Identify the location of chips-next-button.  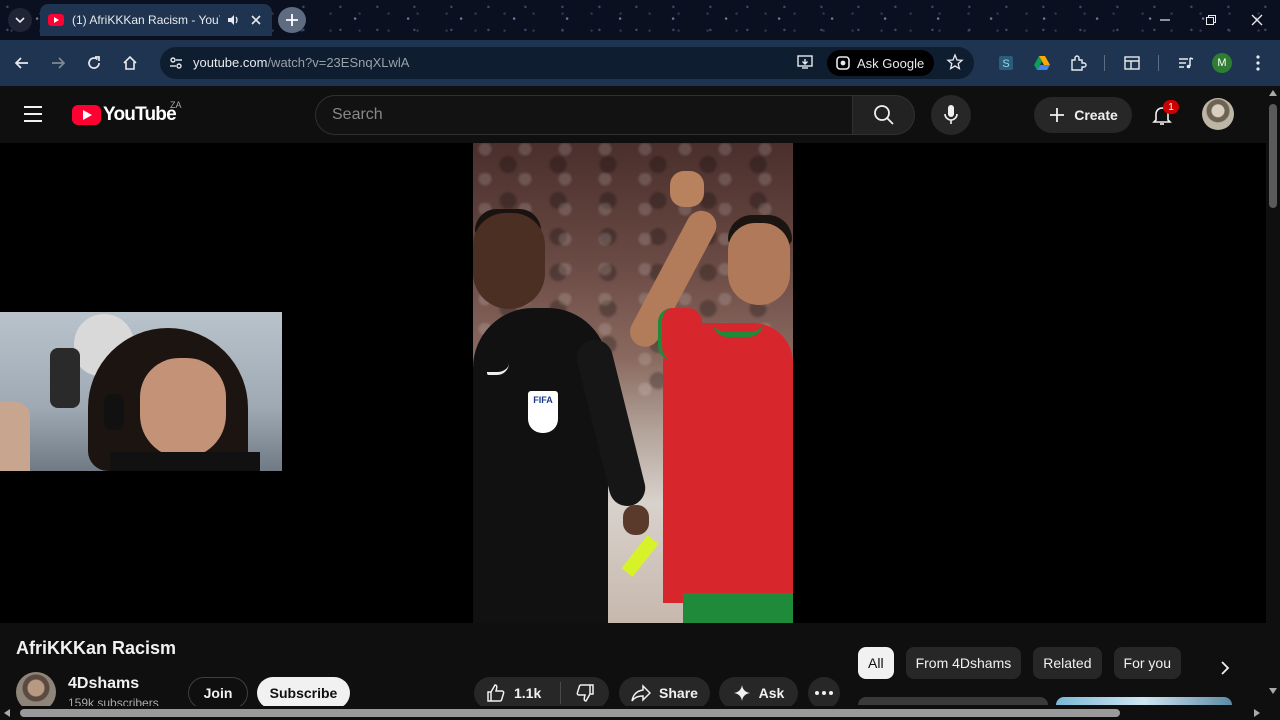
(1225, 668).